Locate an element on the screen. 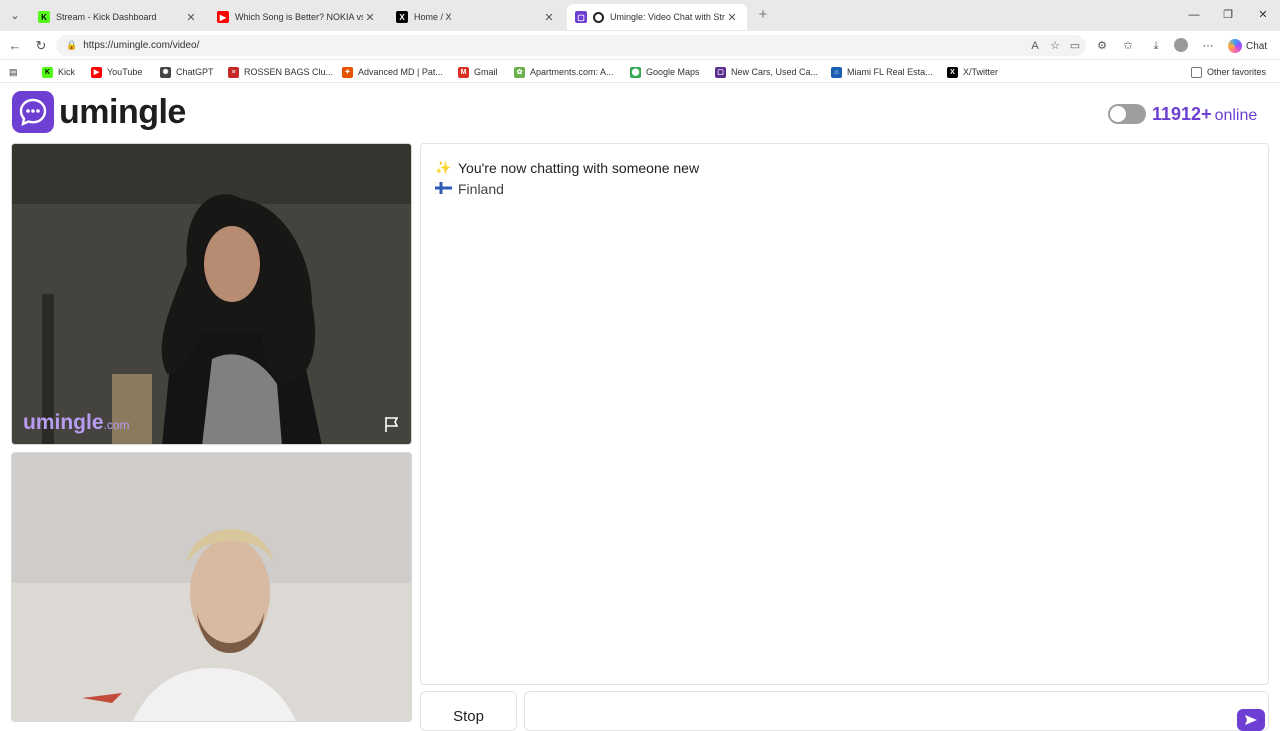 The image size is (1280, 731). maps-icon: ⬤ is located at coordinates (635, 72).